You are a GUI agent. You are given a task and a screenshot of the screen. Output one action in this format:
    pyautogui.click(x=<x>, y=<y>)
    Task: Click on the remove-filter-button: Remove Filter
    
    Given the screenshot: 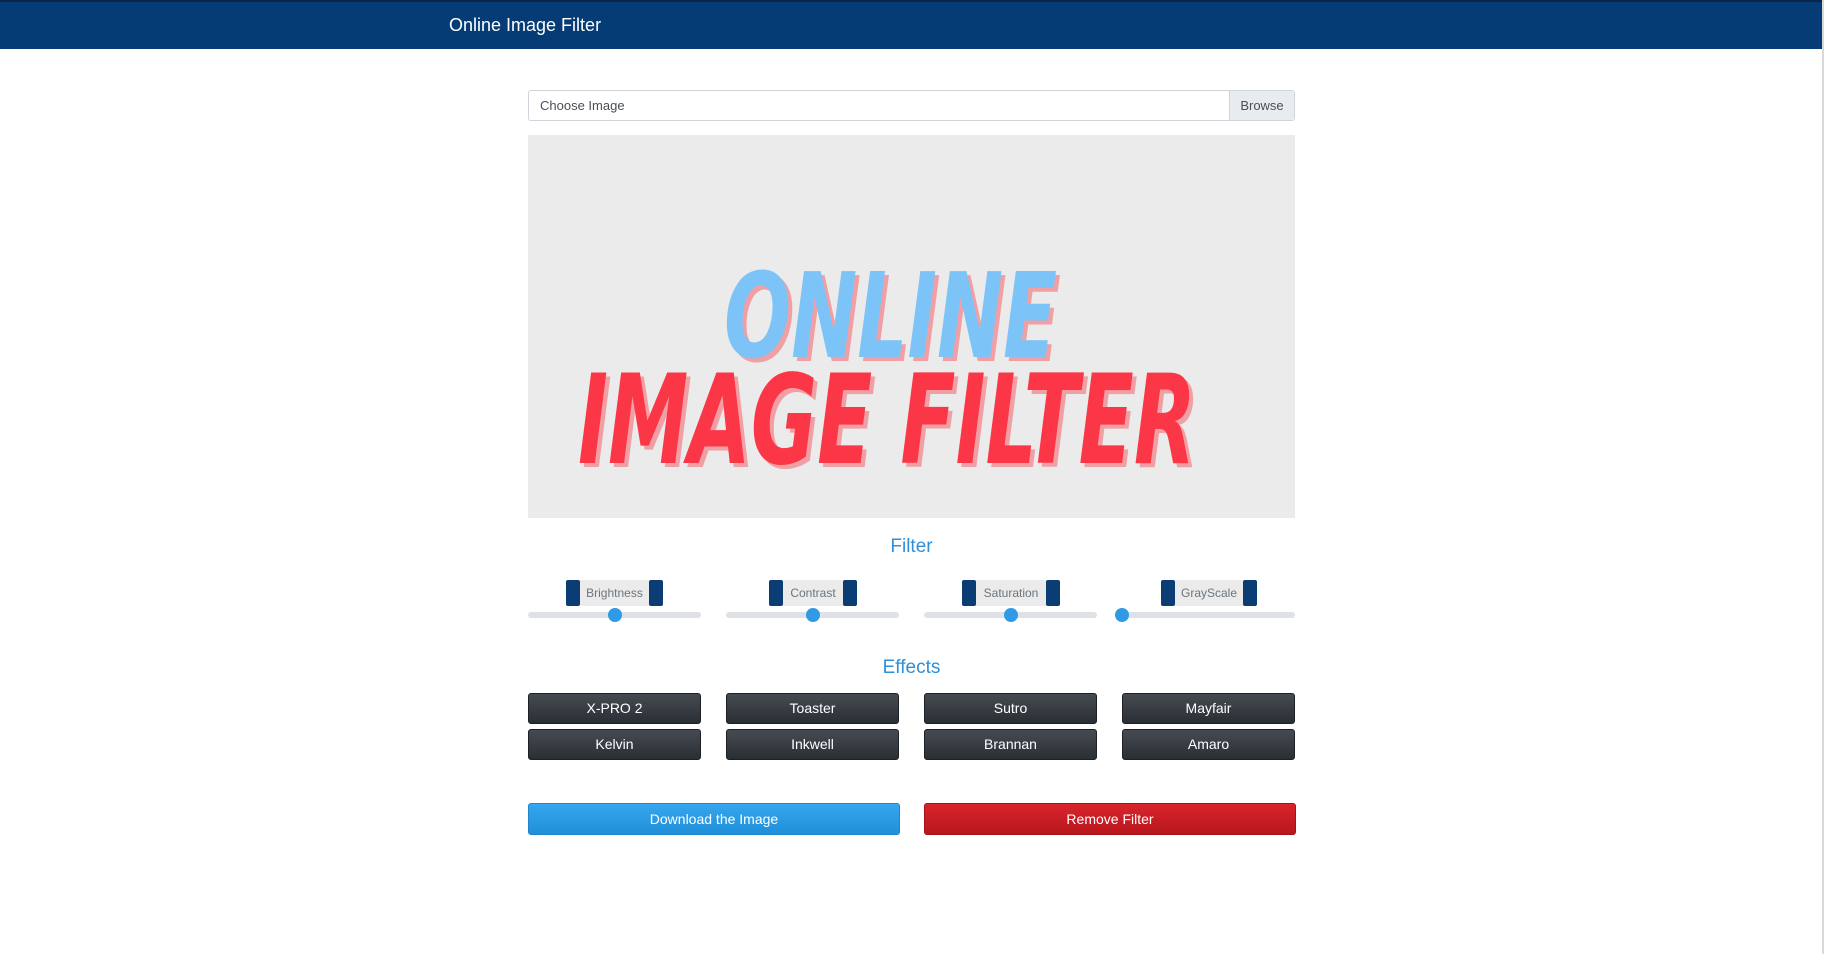 What is the action you would take?
    pyautogui.click(x=1110, y=819)
    